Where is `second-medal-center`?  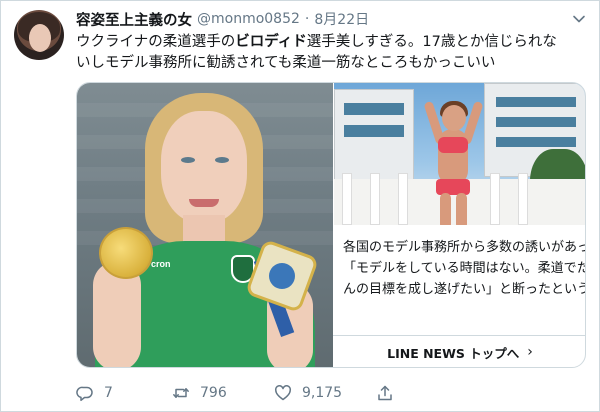
second-medal-center is located at coordinates (282, 276).